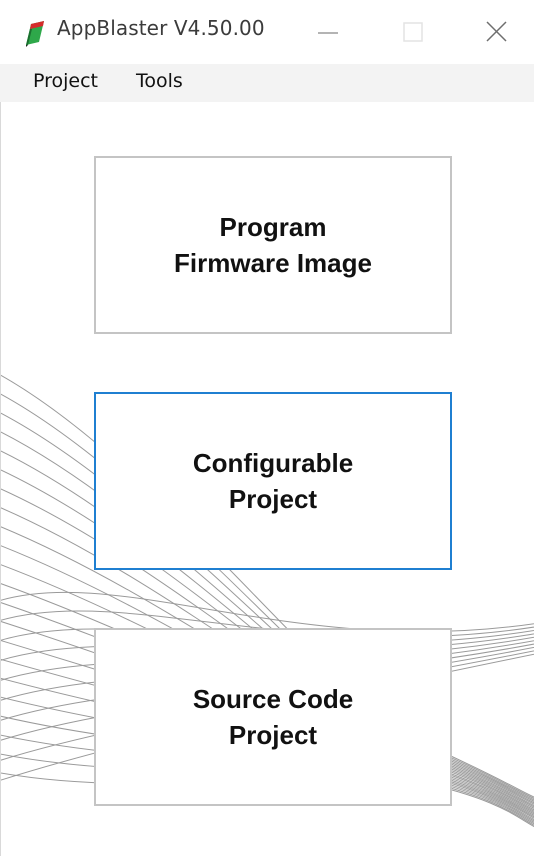 This screenshot has height=856, width=534. I want to click on configurable-project-label: Configurable Project, so click(273, 481).